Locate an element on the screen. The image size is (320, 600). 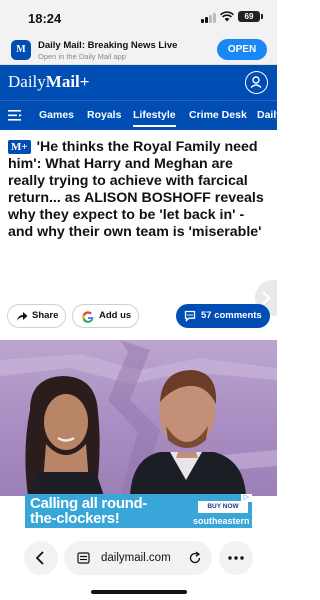
app-icon: M is located at coordinates (21, 50).